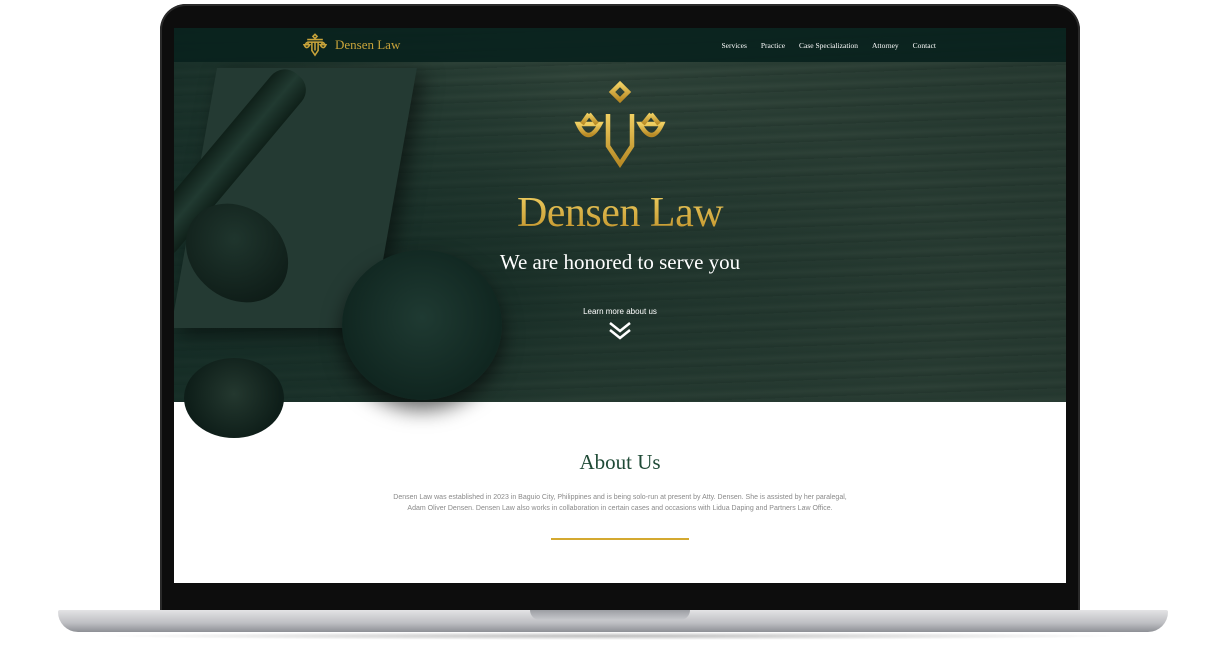  Describe the element at coordinates (613, 636) in the screenshot. I see `laptop-shadow` at that location.